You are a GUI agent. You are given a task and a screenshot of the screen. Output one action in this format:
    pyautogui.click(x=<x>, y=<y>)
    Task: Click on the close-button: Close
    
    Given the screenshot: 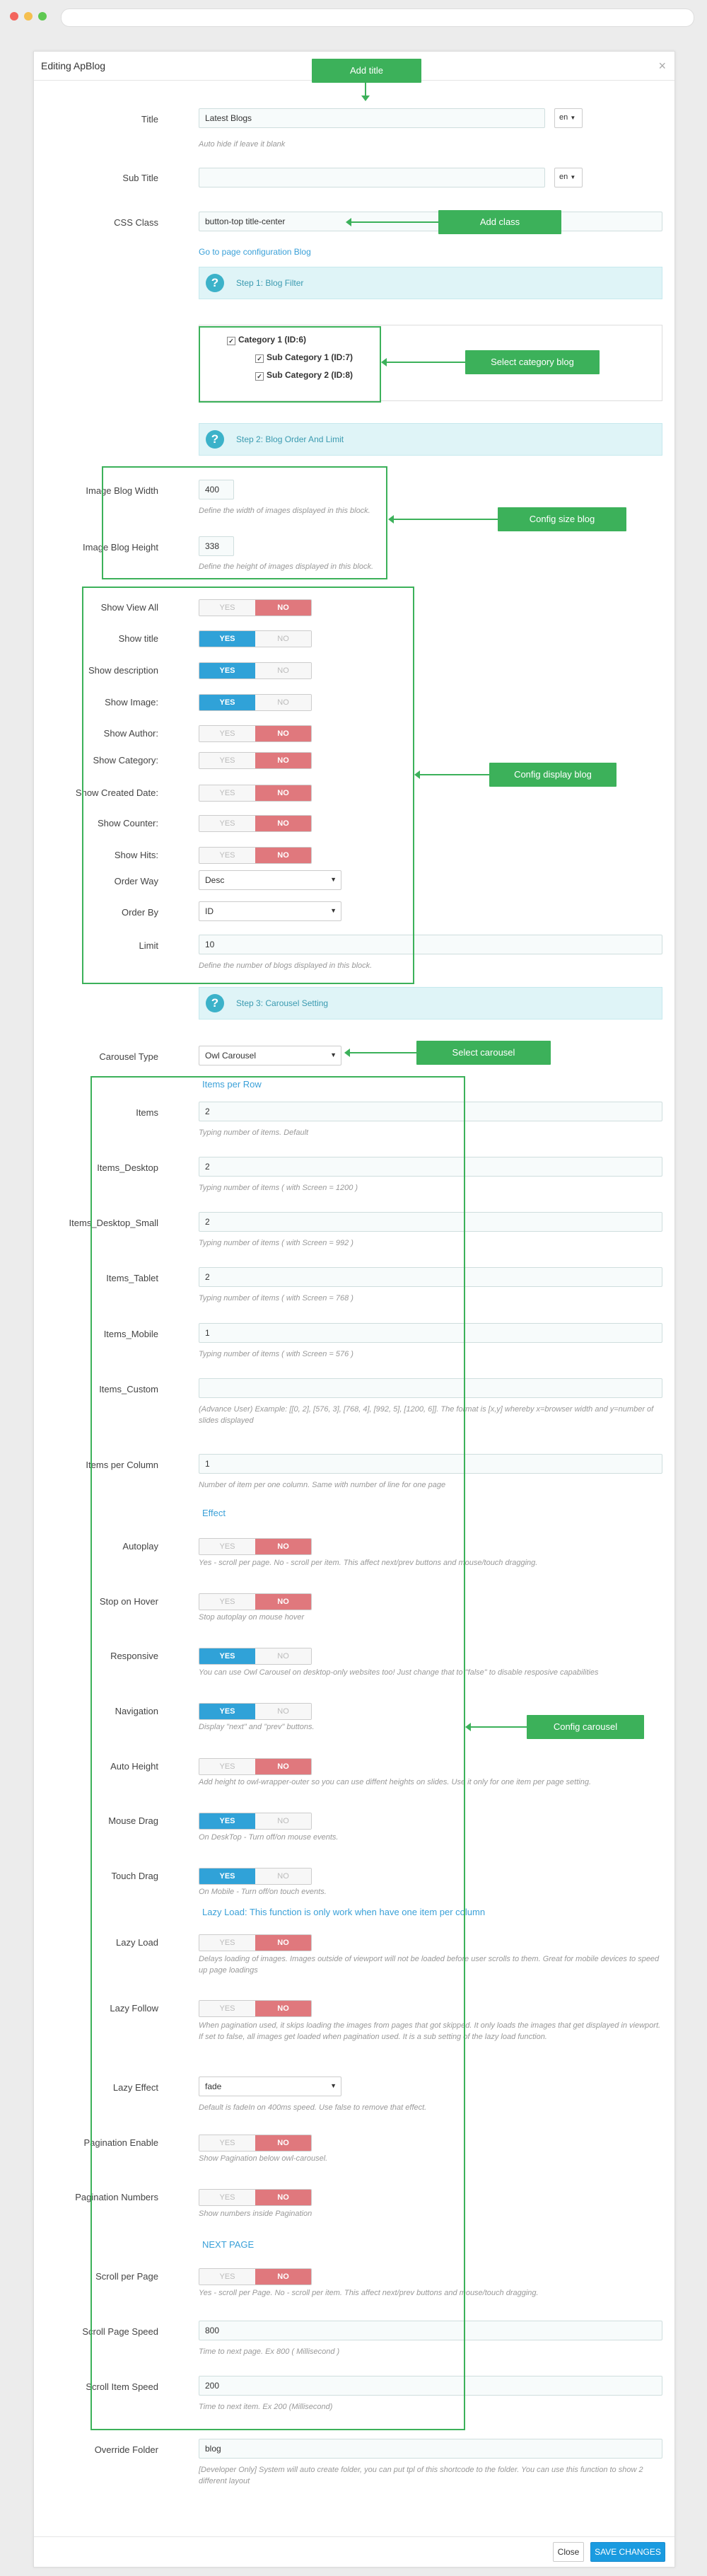 What is the action you would take?
    pyautogui.click(x=568, y=2552)
    